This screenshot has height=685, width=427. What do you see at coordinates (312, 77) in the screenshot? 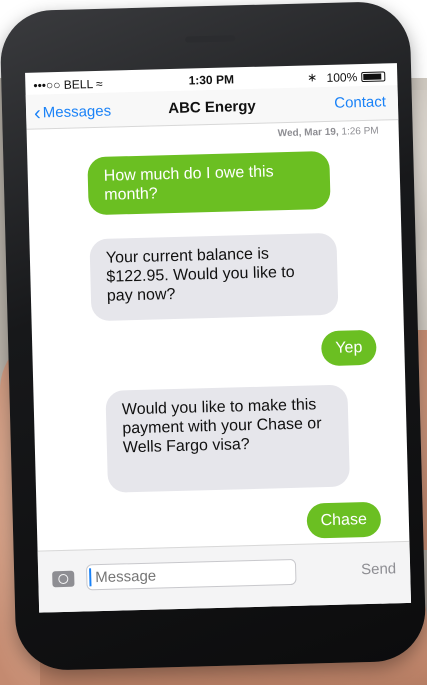
I see `bluetooth-icon: ∗` at bounding box center [312, 77].